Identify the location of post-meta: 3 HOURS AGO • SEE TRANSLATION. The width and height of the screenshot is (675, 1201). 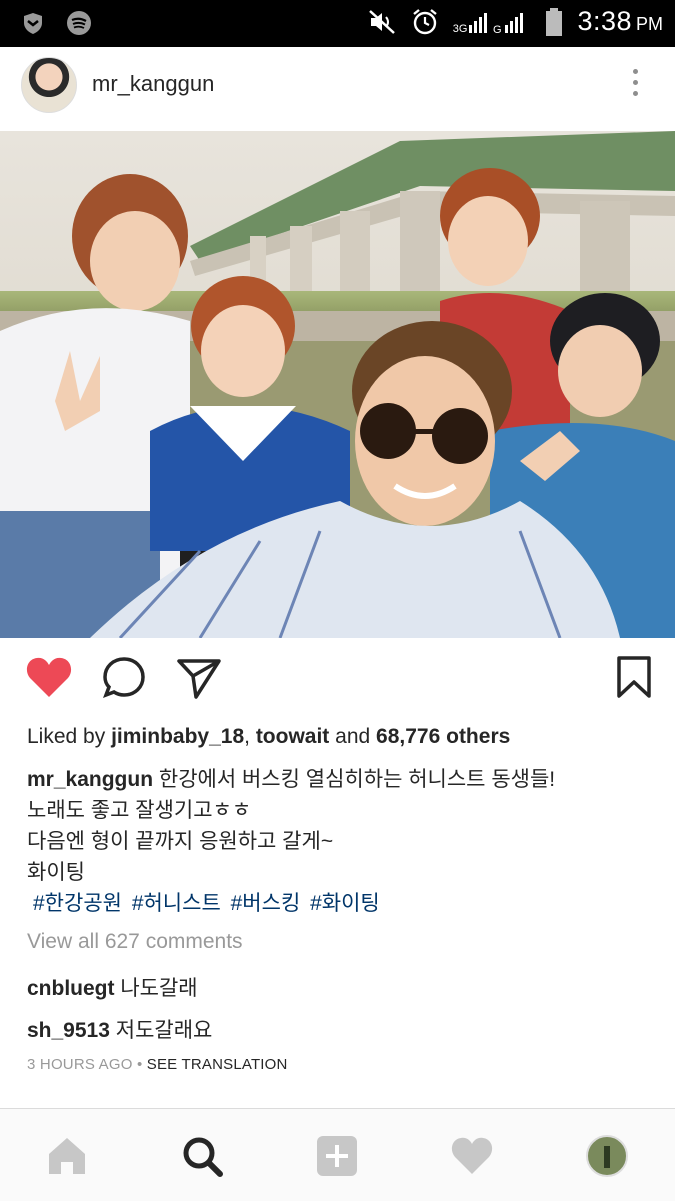
(157, 1064).